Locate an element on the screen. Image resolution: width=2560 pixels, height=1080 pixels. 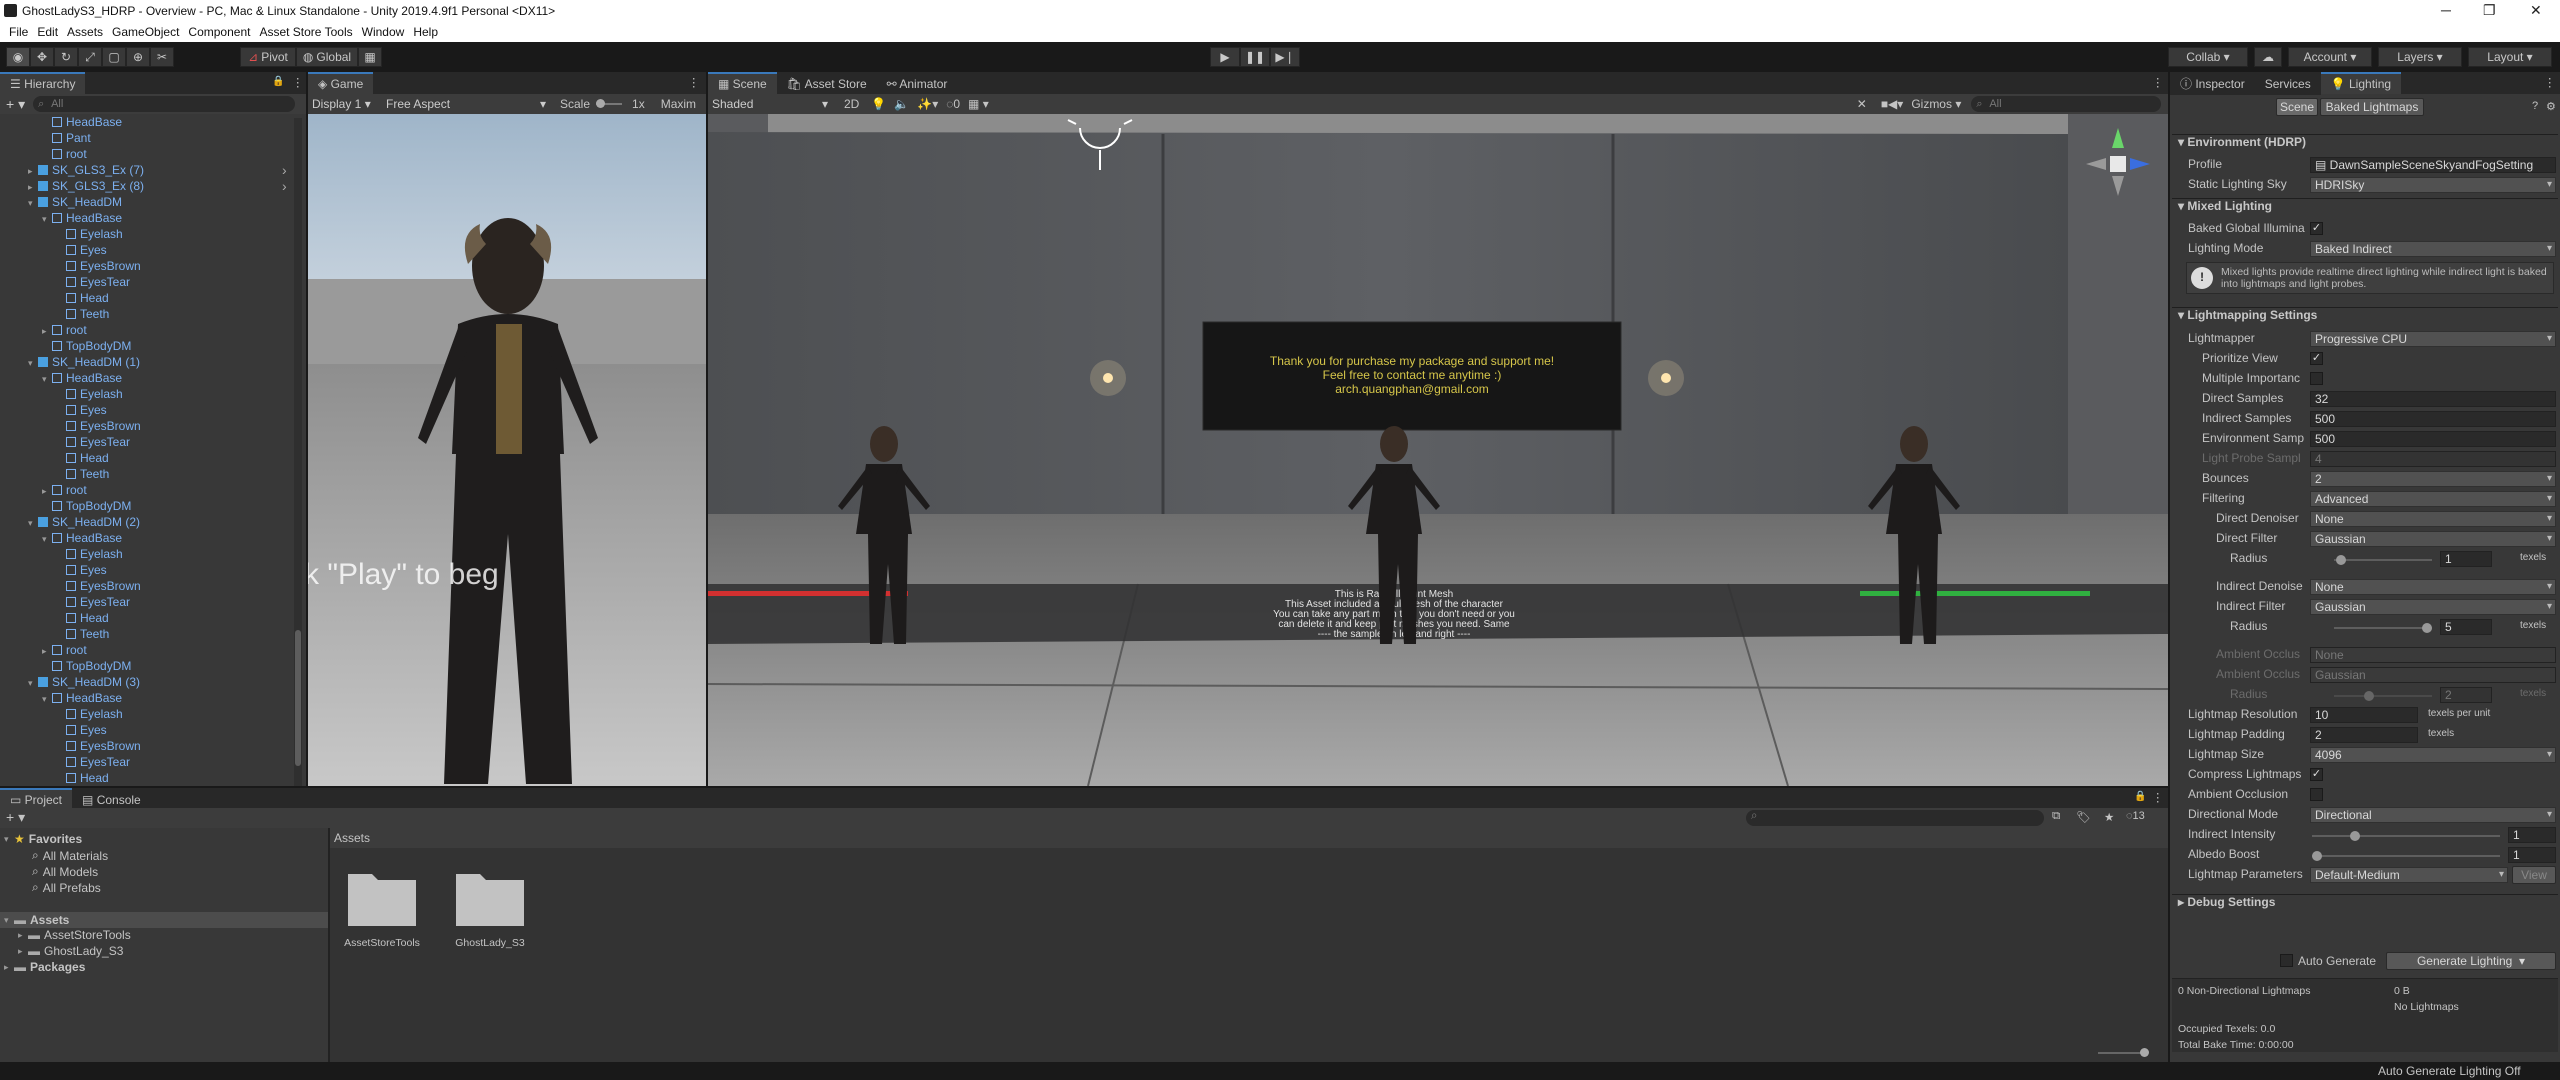
custom-tool-icon: ✂ is located at coordinates (162, 57).